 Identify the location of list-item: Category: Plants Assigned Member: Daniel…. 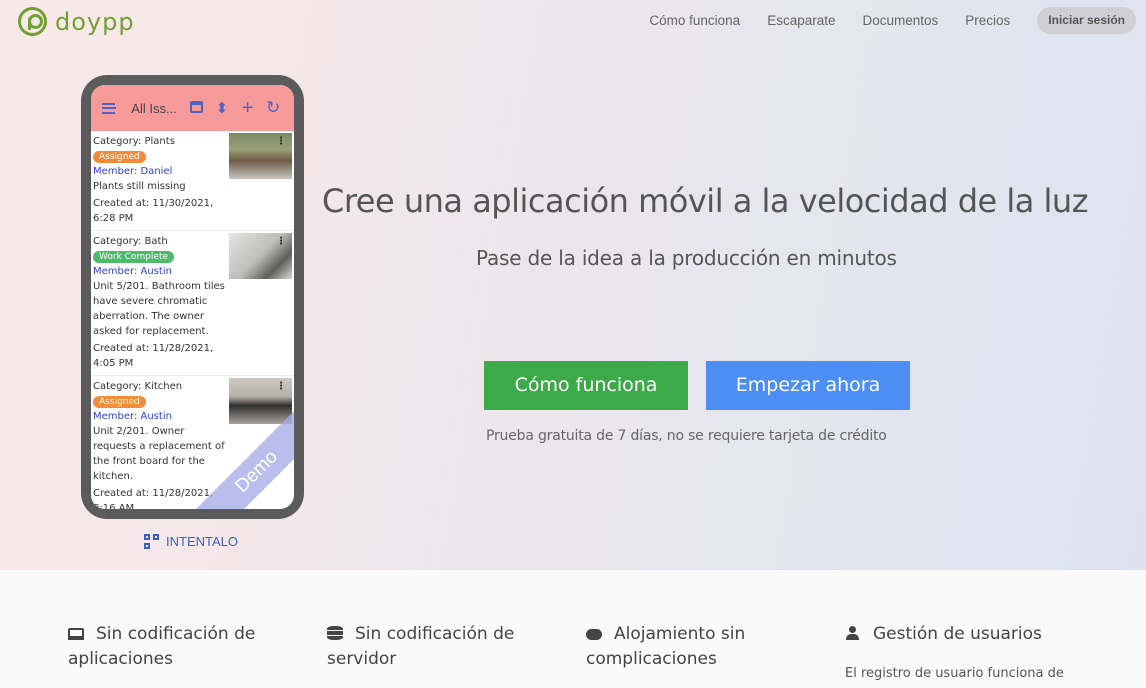
(192, 181).